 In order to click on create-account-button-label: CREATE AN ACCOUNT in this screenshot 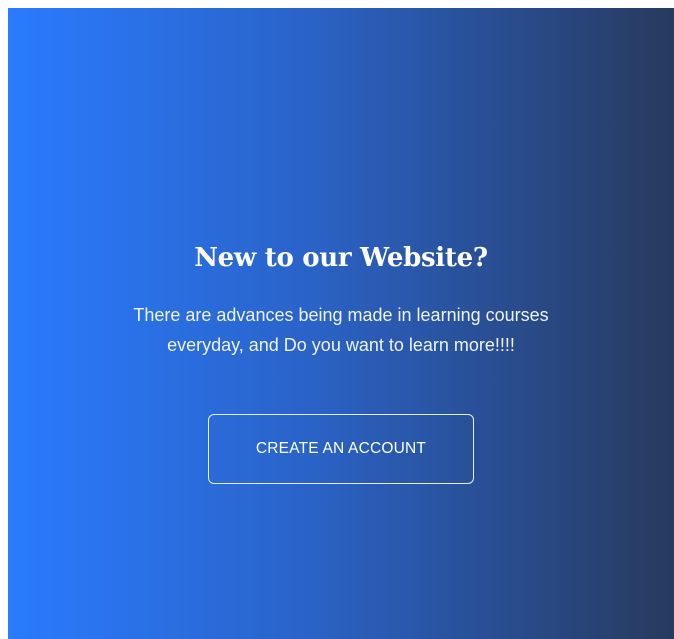, I will do `click(341, 448)`.